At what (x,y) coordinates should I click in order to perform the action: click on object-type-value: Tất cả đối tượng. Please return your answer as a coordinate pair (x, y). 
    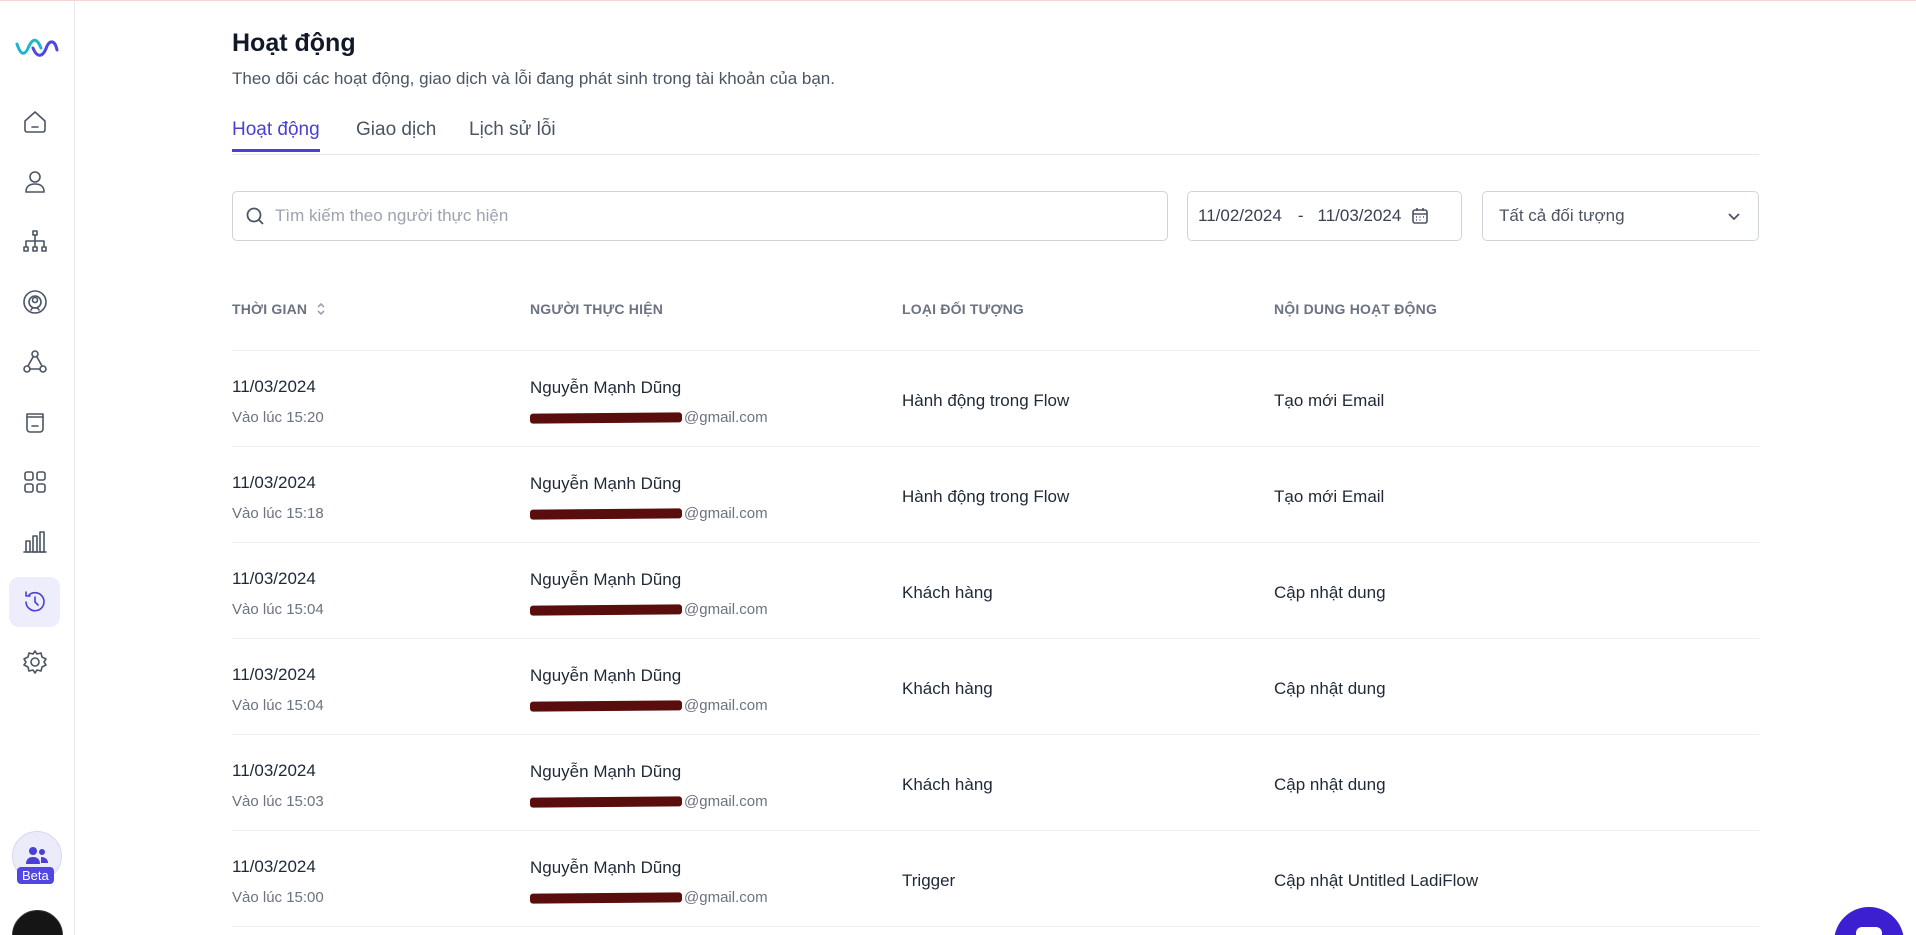
    Looking at the image, I should click on (1562, 215).